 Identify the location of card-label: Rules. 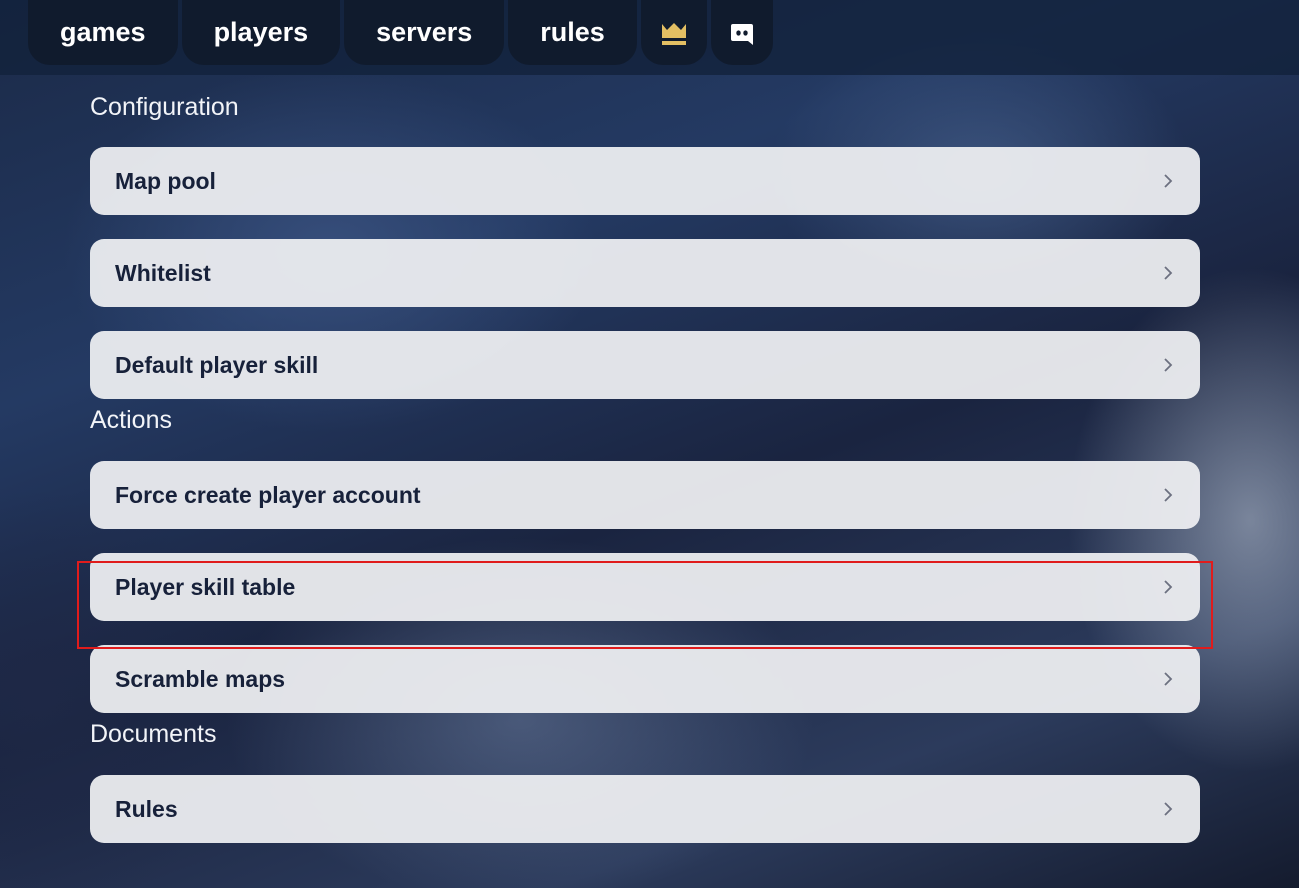
(146, 808).